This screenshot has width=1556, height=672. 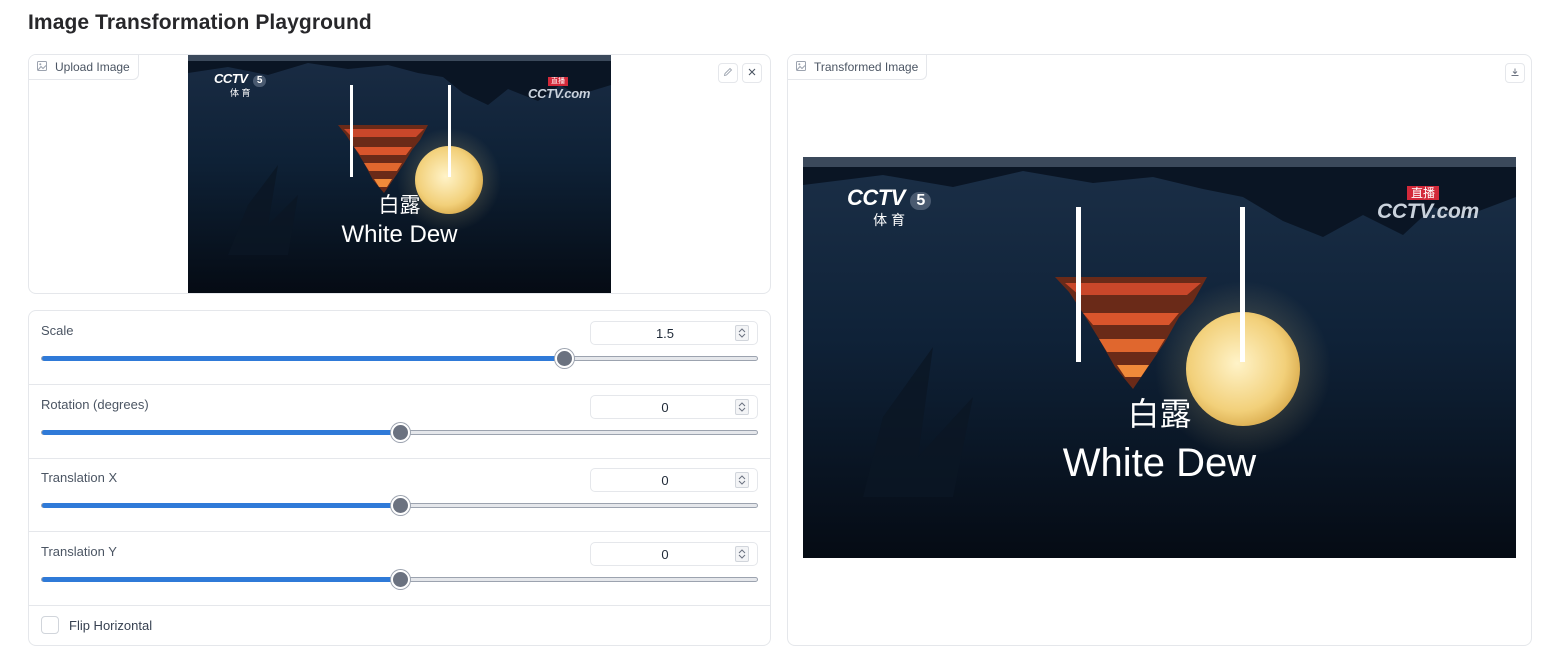 I want to click on rotation-control: Rotation (degrees), so click(x=399, y=422).